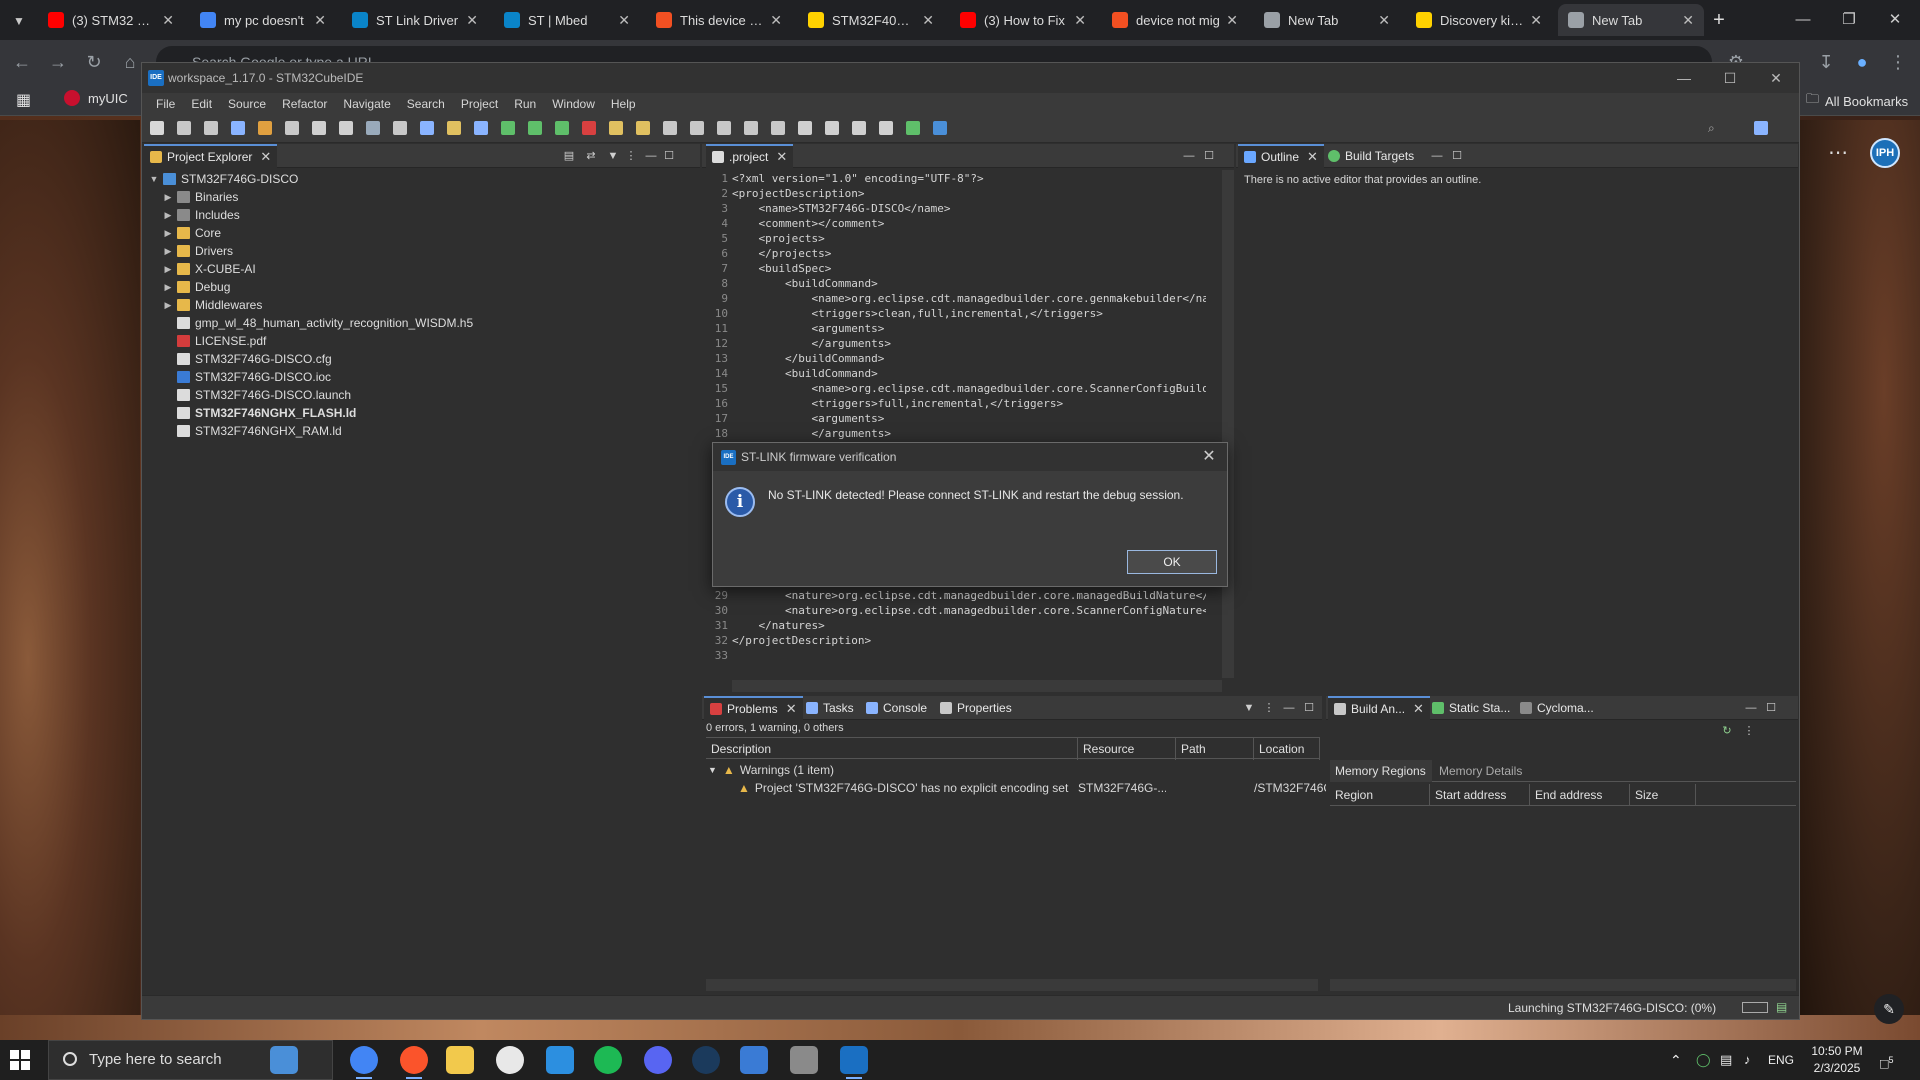 This screenshot has height=1080, width=1920. What do you see at coordinates (256, 395) in the screenshot?
I see `tree-item: STM32F746G-DISCO.launch` at bounding box center [256, 395].